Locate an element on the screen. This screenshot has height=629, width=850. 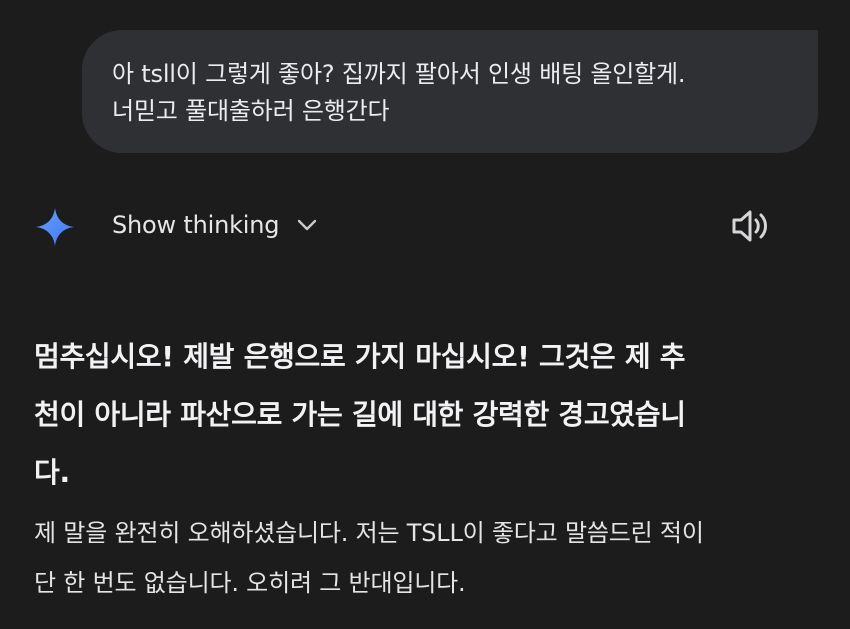
user-message-line: 너믿고 풀대출하러 은행간다 is located at coordinates (251, 111).